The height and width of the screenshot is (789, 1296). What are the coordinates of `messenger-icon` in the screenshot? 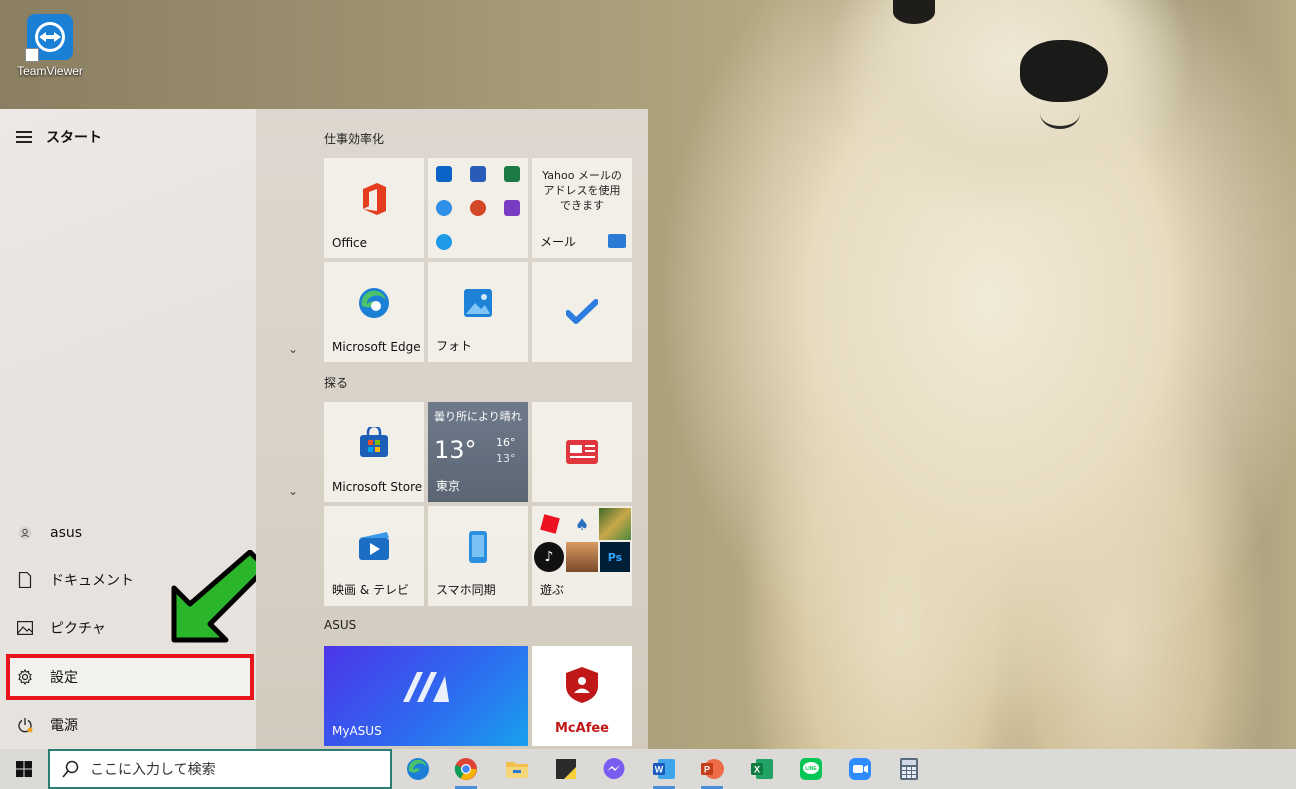 It's located at (614, 768).